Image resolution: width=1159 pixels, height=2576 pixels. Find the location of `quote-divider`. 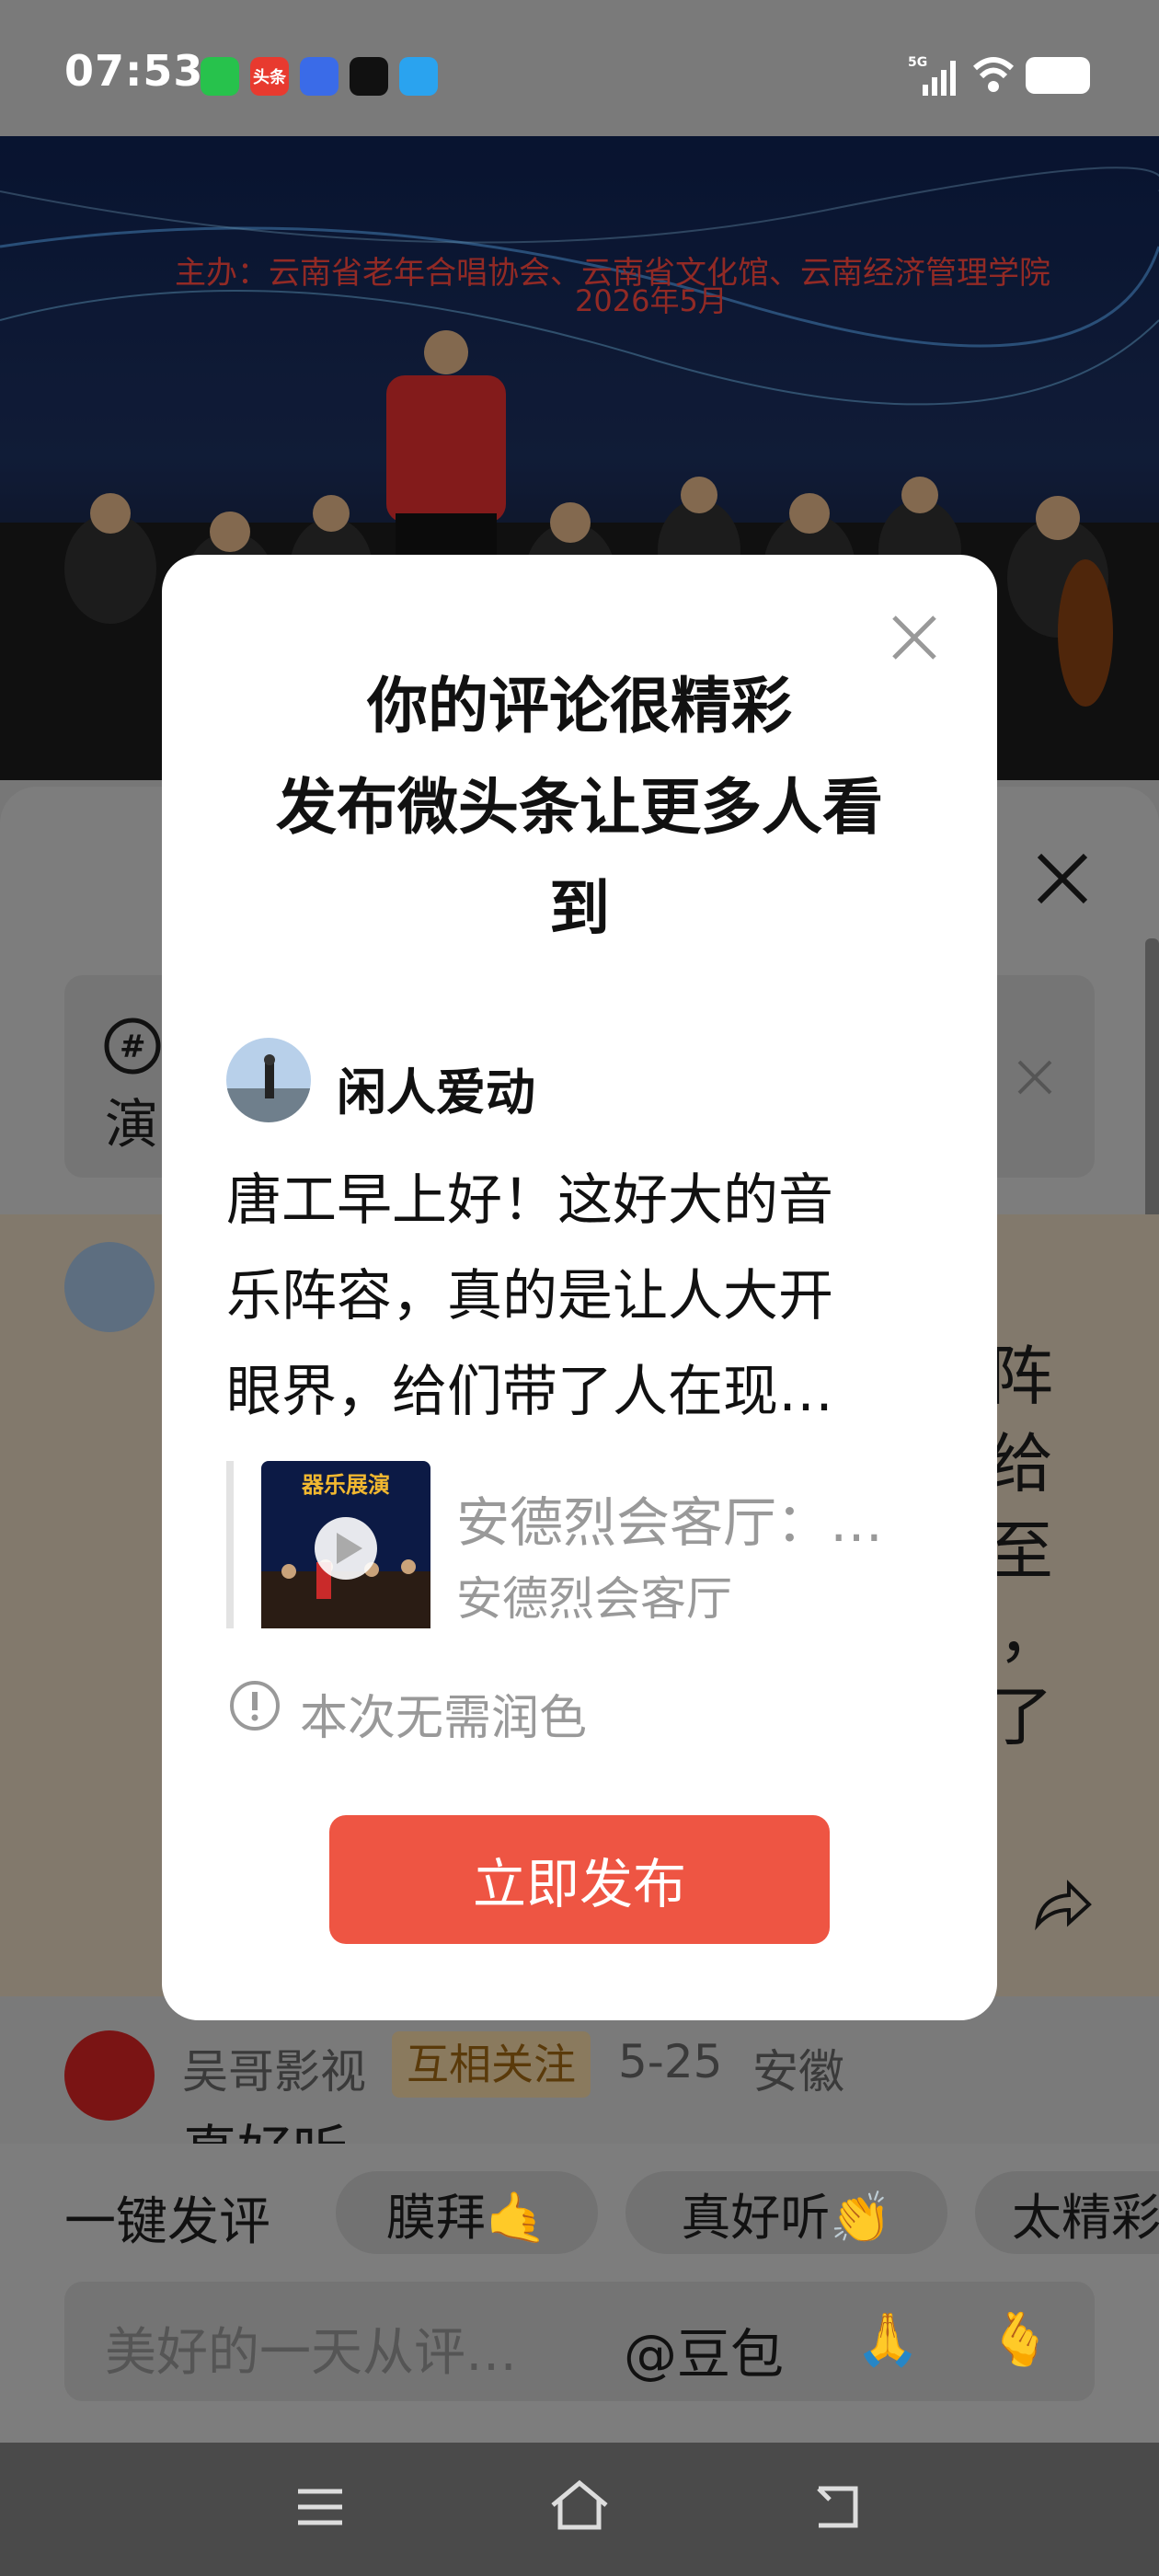

quote-divider is located at coordinates (230, 1544).